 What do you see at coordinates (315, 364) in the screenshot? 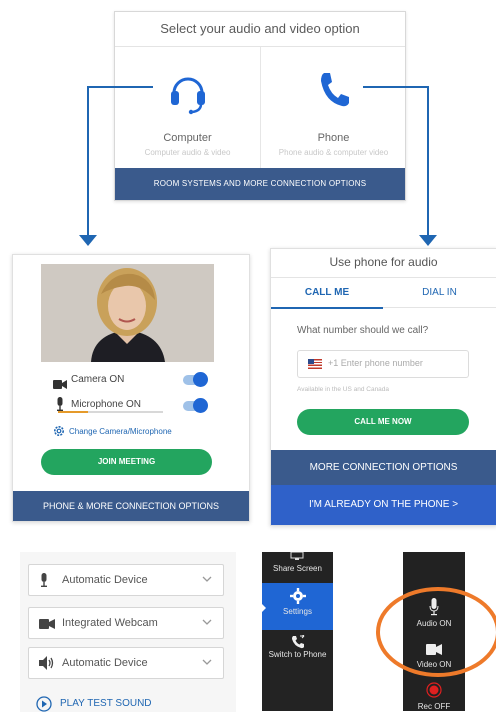
I see `us-flag-icon` at bounding box center [315, 364].